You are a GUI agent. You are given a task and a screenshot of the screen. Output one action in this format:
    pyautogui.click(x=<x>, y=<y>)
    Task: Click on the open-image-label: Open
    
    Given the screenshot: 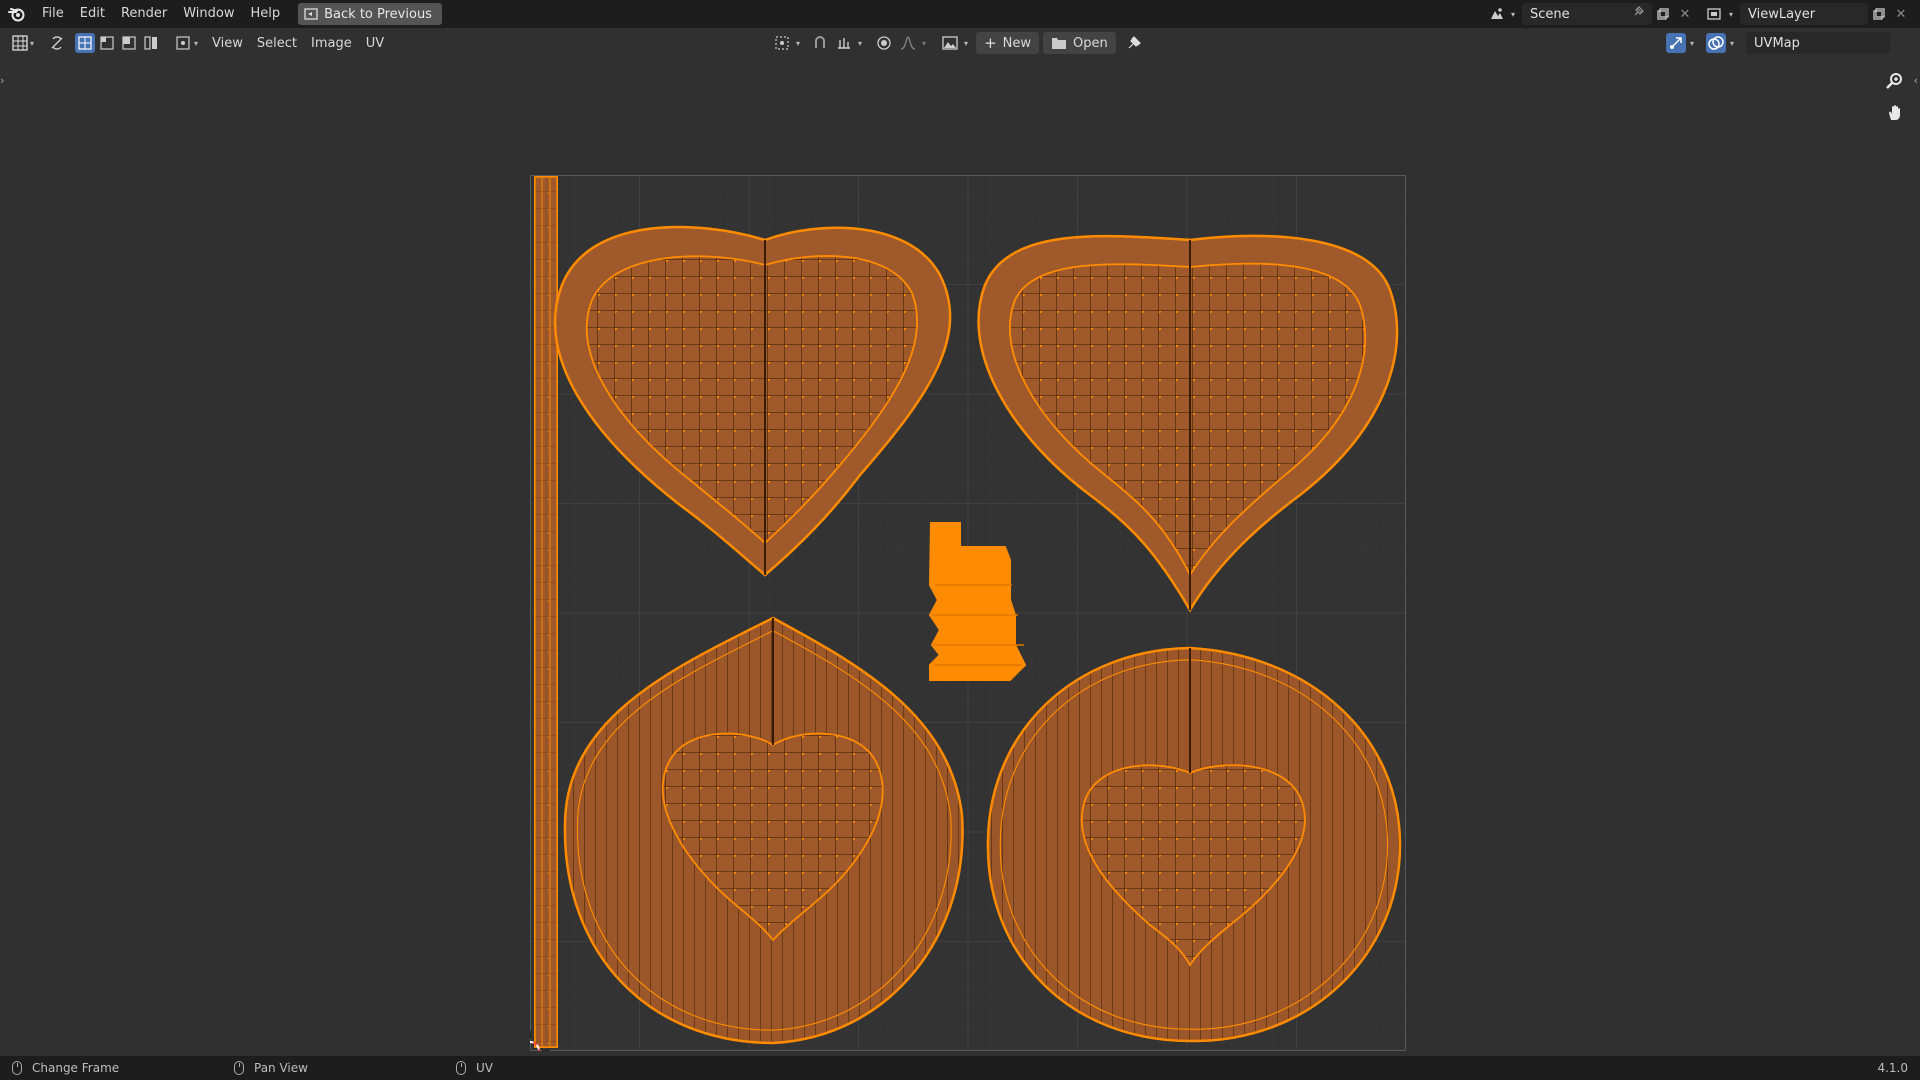 What is the action you would take?
    pyautogui.click(x=1090, y=43)
    